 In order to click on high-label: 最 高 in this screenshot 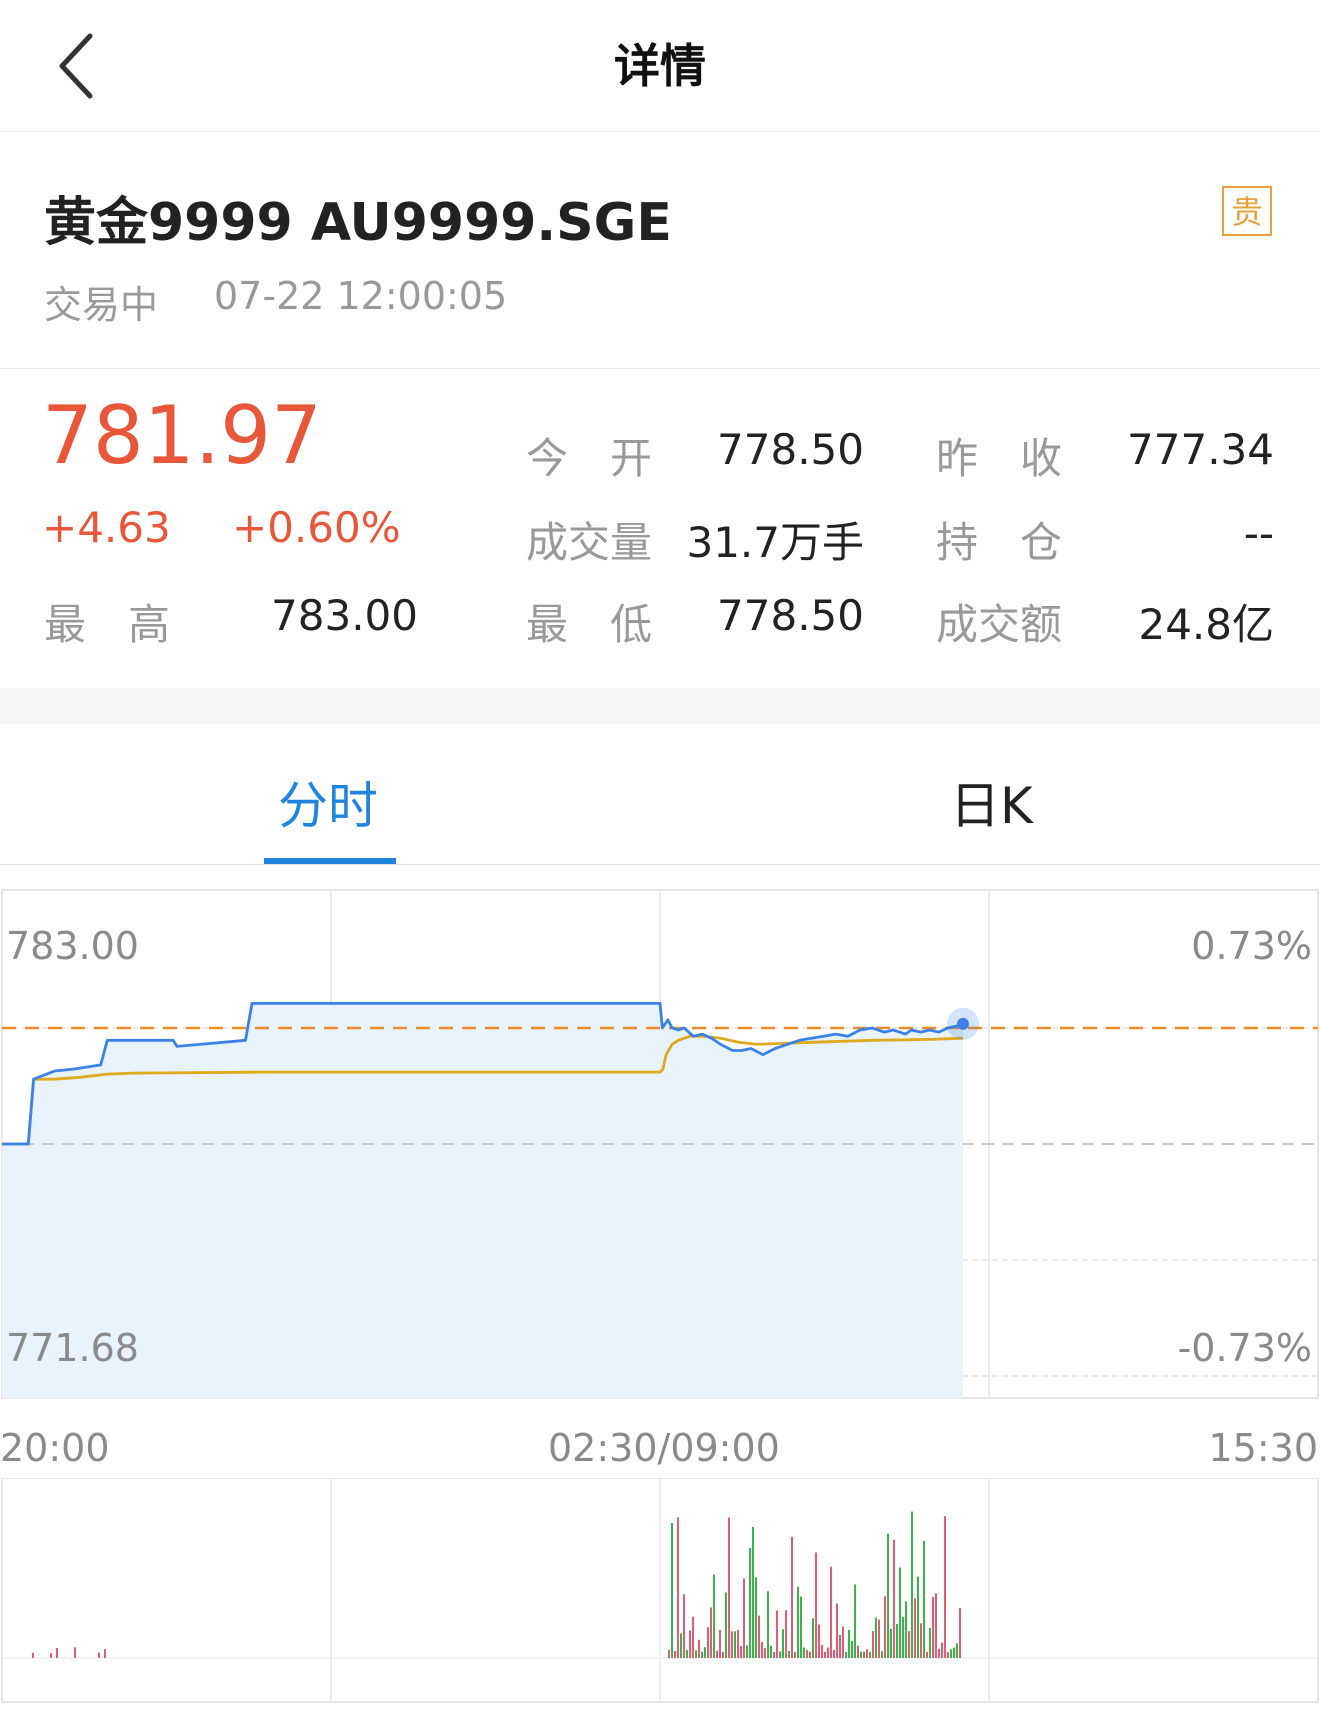, I will do `click(107, 624)`.